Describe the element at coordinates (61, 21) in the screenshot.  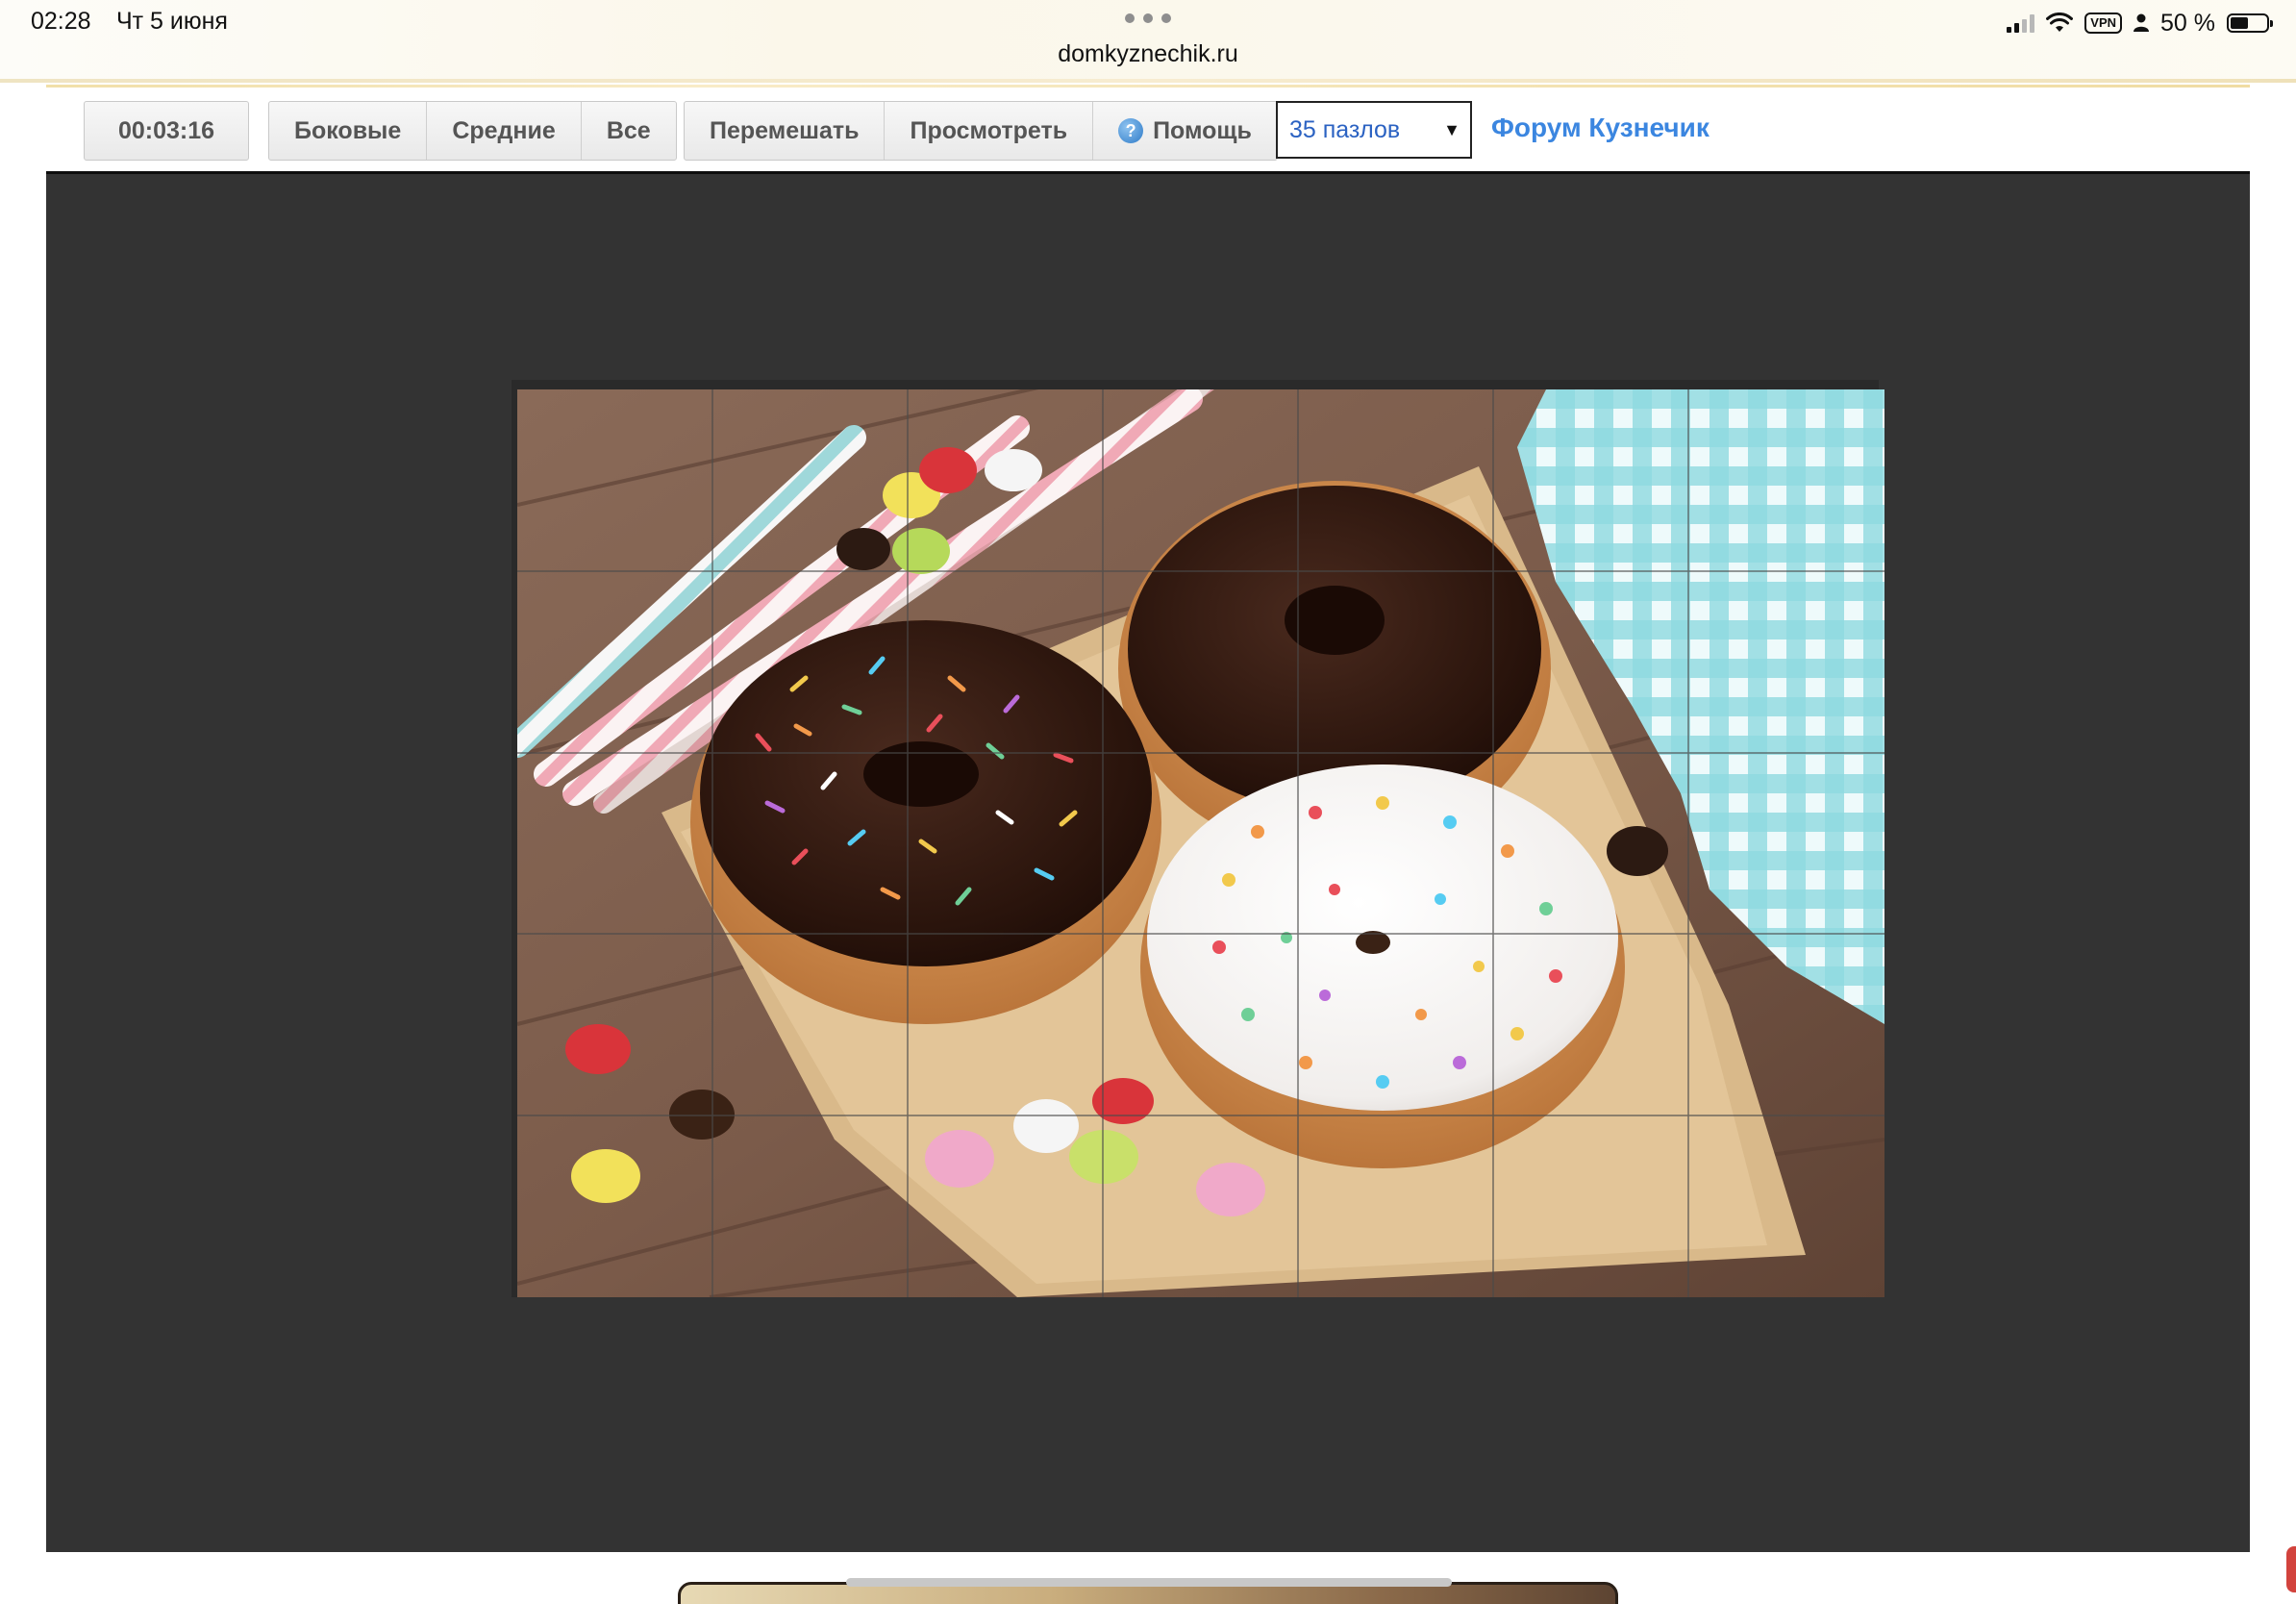
I see `clock: 02:28` at that location.